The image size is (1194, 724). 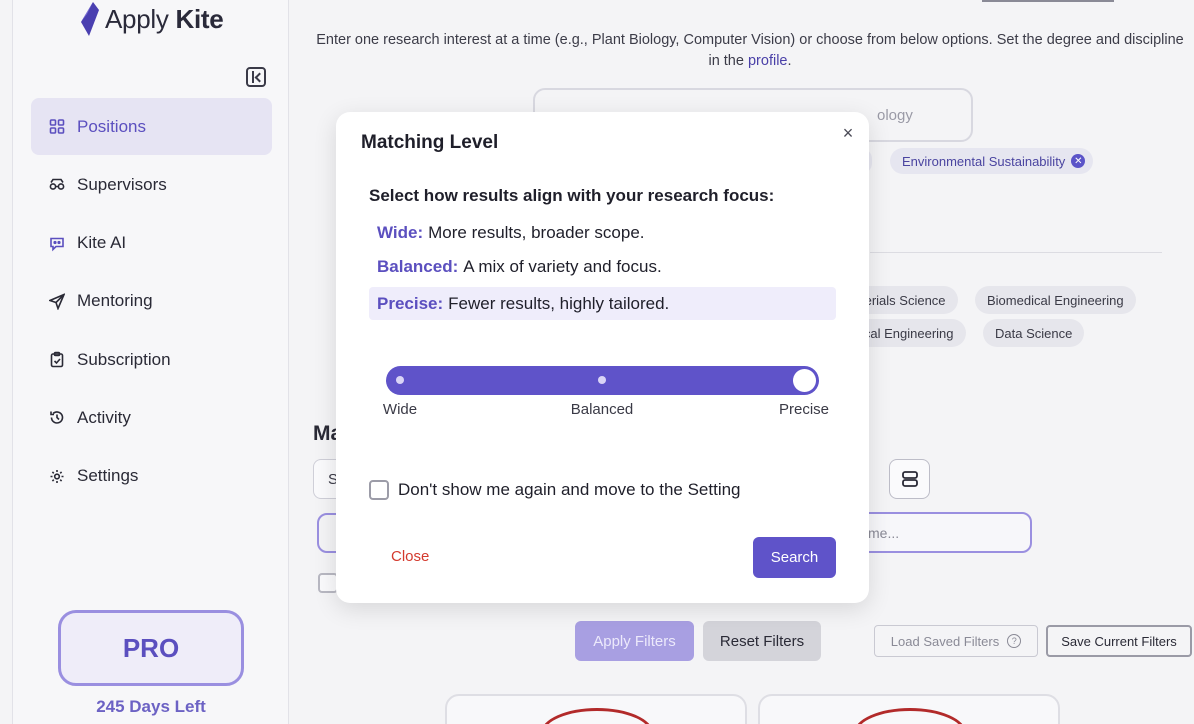 I want to click on matching-level-slider, so click(x=602, y=380).